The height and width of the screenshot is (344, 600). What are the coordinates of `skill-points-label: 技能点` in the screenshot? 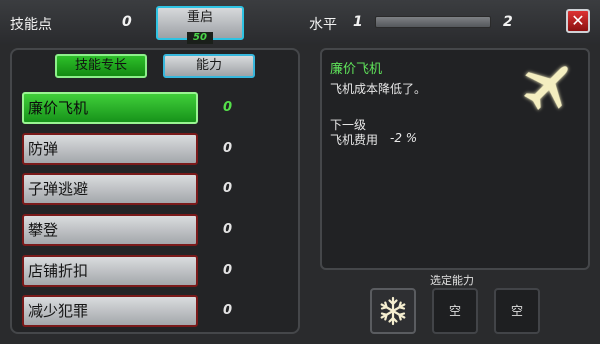 It's located at (31, 25).